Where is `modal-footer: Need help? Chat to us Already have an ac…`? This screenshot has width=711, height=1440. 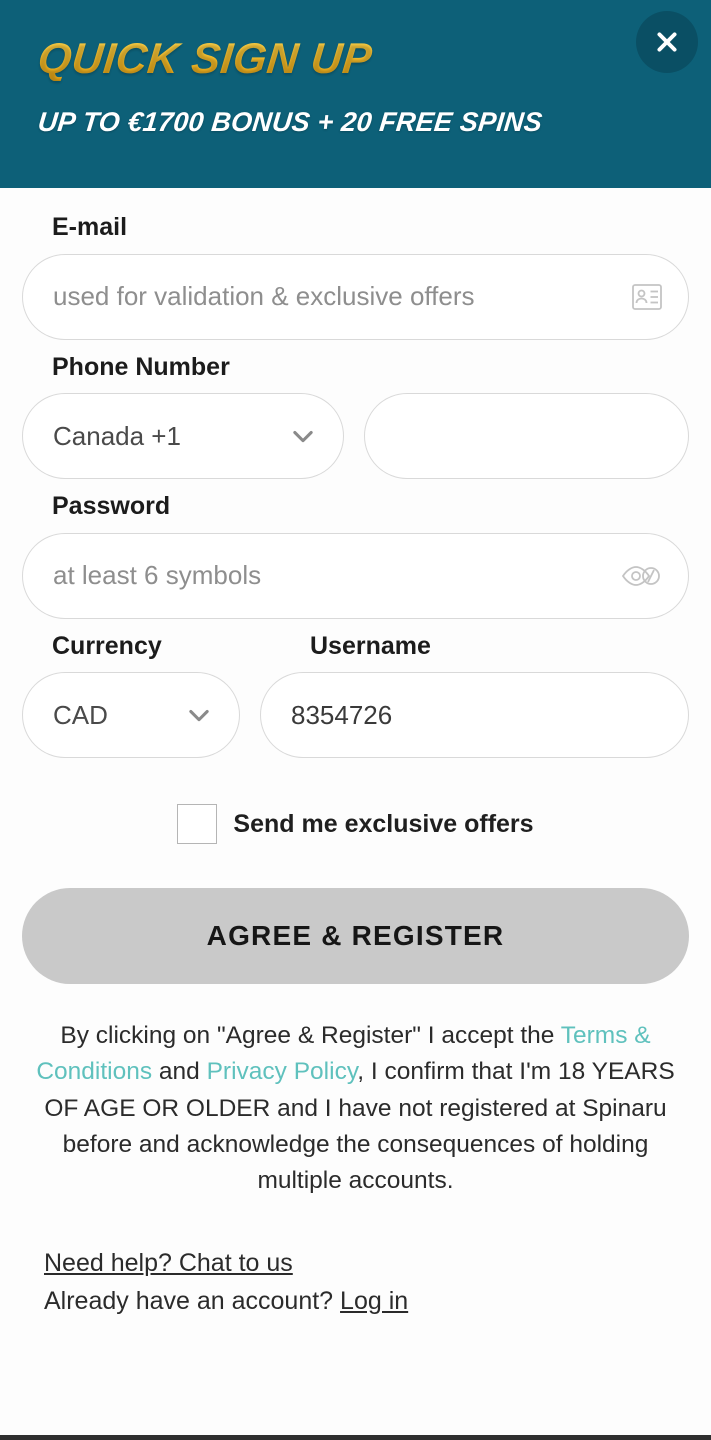 modal-footer: Need help? Chat to us Already have an ac… is located at coordinates (355, 1282).